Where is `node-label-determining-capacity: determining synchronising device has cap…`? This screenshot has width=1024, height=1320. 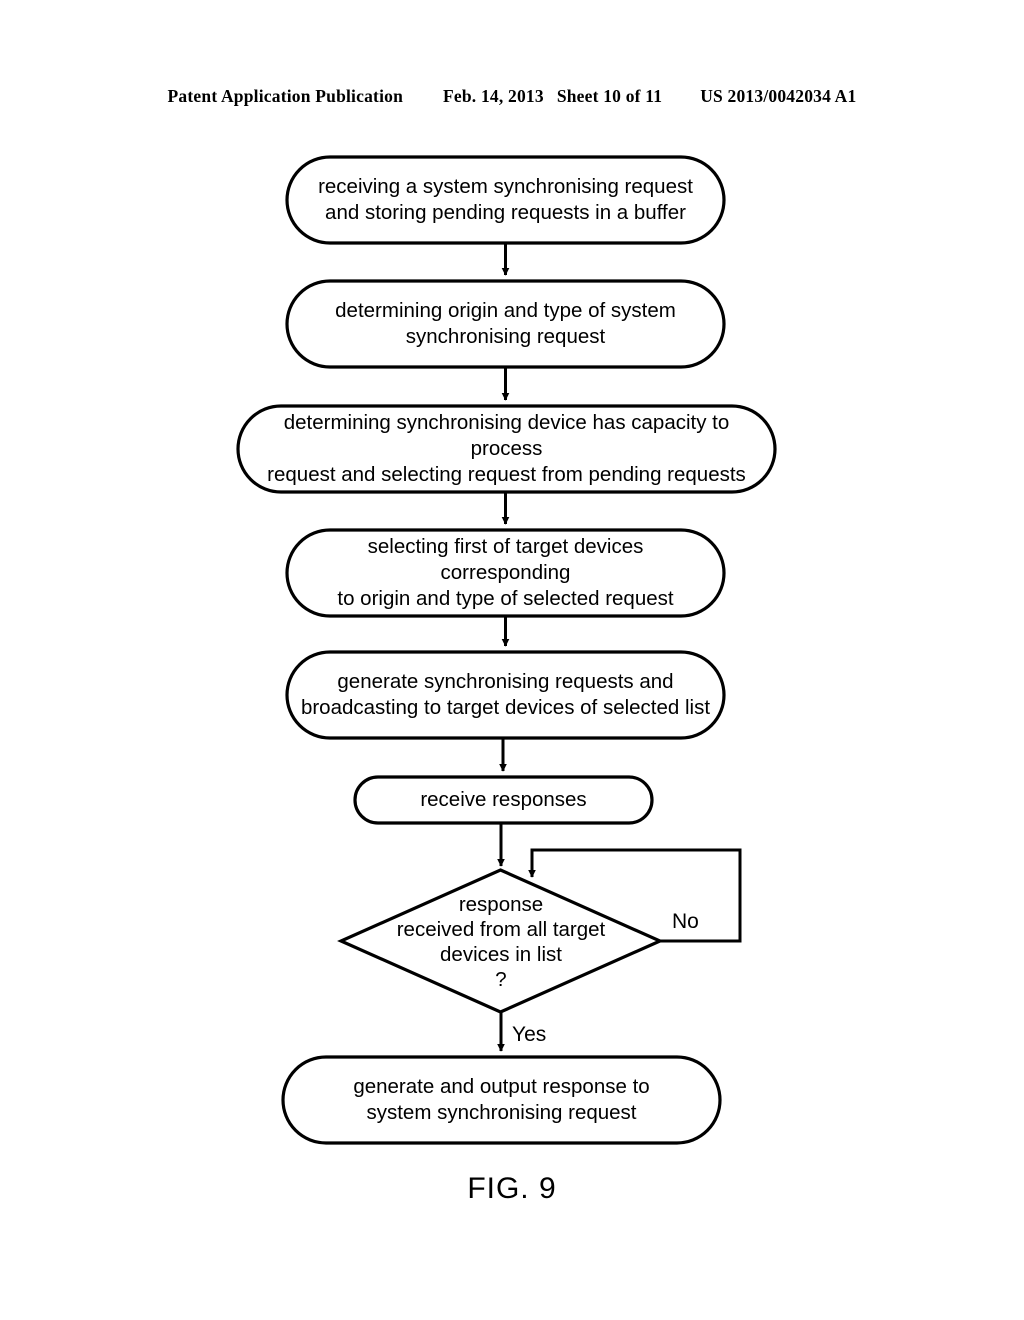
node-label-determining-capacity: determining synchronising device has cap… is located at coordinates (506, 448).